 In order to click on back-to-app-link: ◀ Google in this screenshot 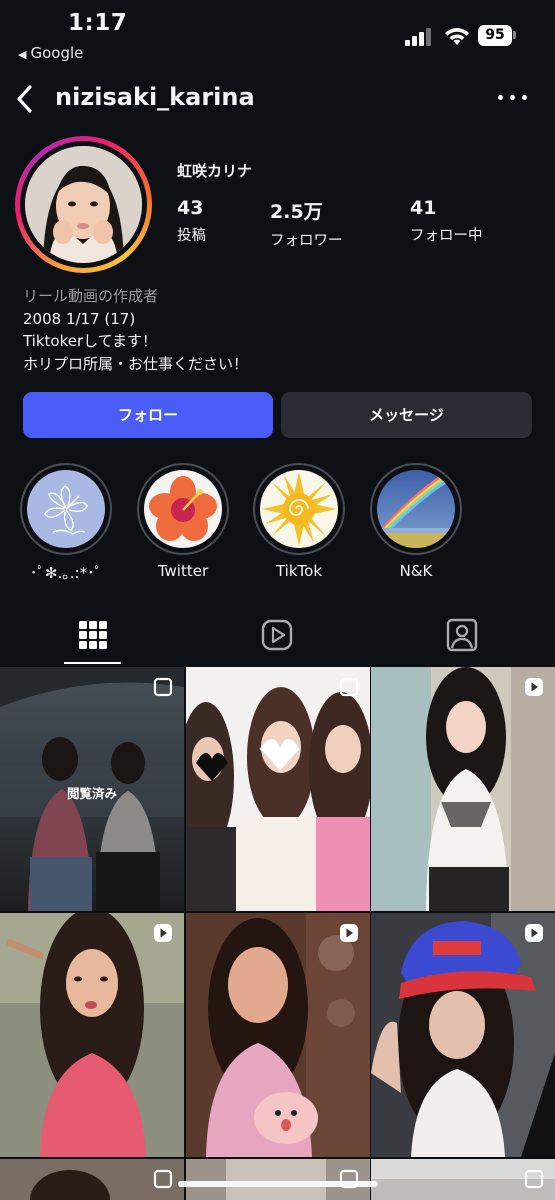, I will do `click(50, 53)`.